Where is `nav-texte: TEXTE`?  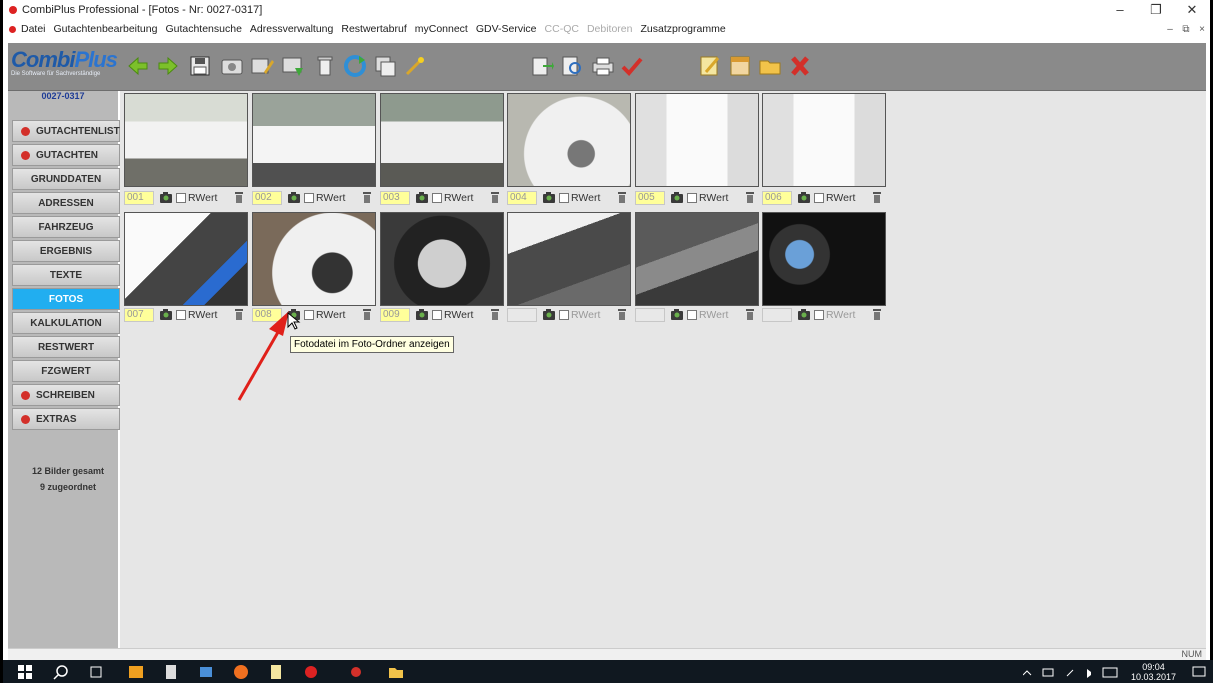
nav-texte: TEXTE is located at coordinates (66, 275).